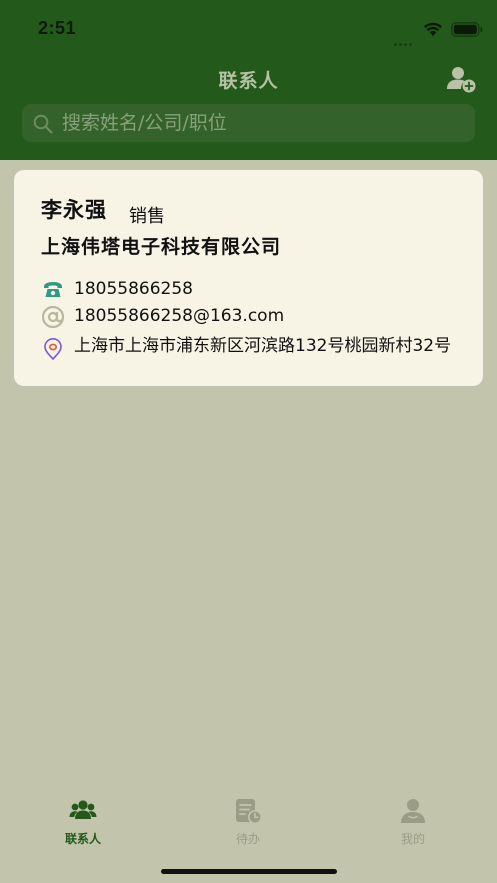  I want to click on add-contact-button, so click(461, 79).